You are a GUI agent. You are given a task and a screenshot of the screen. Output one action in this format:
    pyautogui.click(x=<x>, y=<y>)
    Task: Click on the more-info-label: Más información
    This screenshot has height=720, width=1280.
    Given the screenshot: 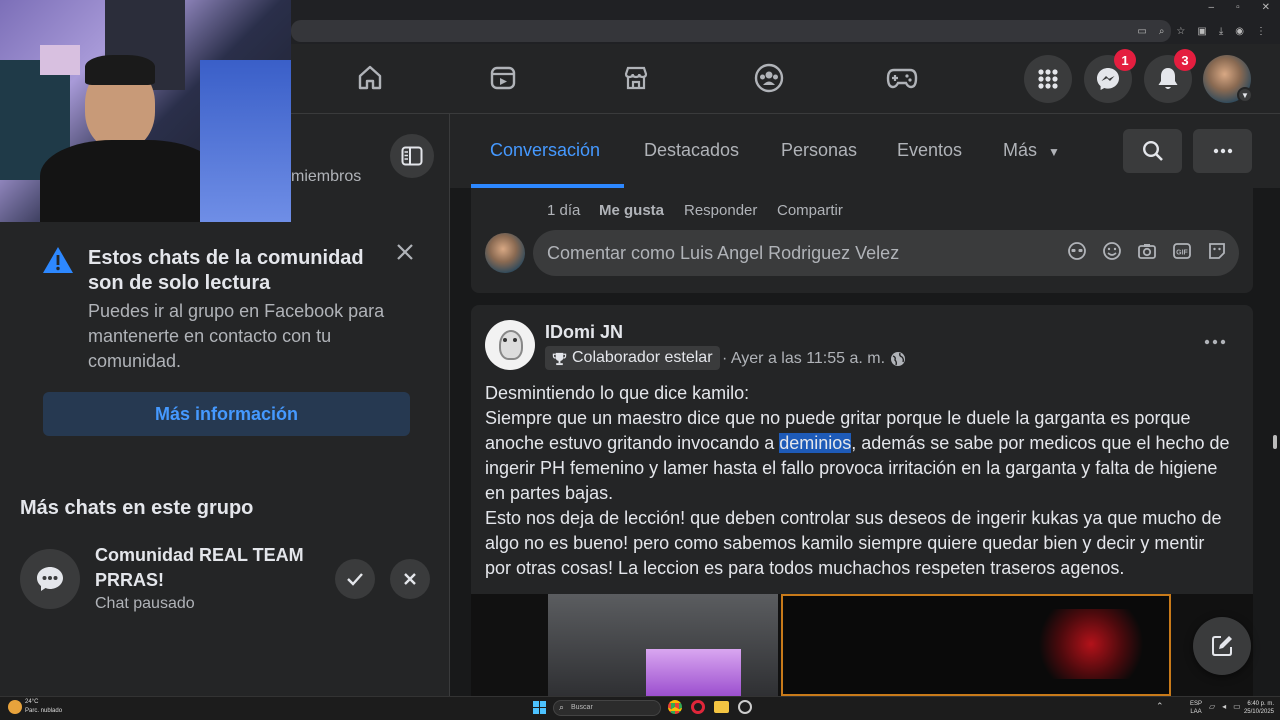 What is the action you would take?
    pyautogui.click(x=226, y=413)
    